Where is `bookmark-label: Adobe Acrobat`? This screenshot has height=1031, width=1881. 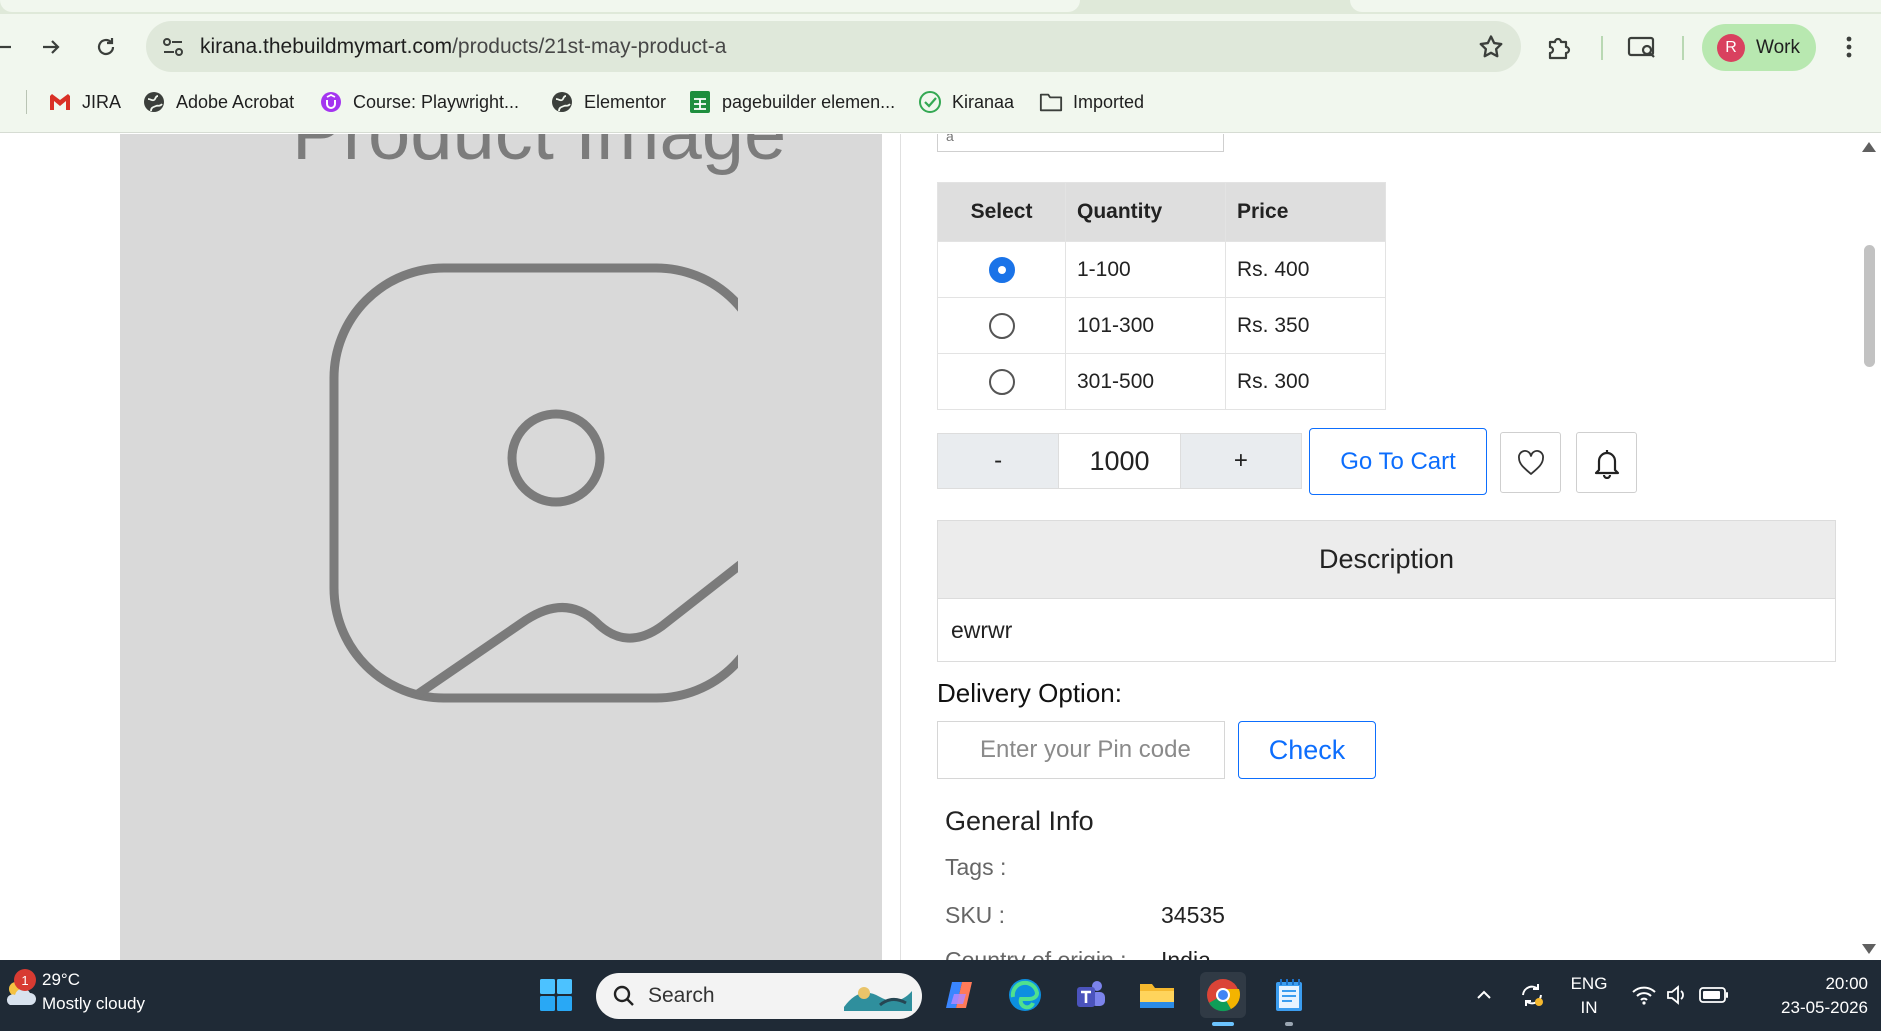 bookmark-label: Adobe Acrobat is located at coordinates (235, 101).